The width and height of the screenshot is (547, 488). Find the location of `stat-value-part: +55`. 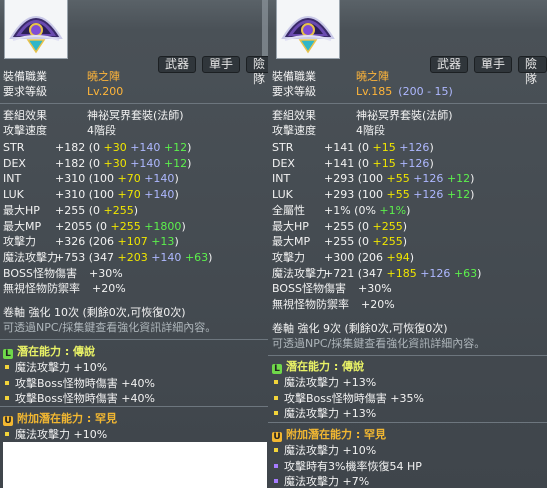

stat-value-part: +55 is located at coordinates (398, 195).